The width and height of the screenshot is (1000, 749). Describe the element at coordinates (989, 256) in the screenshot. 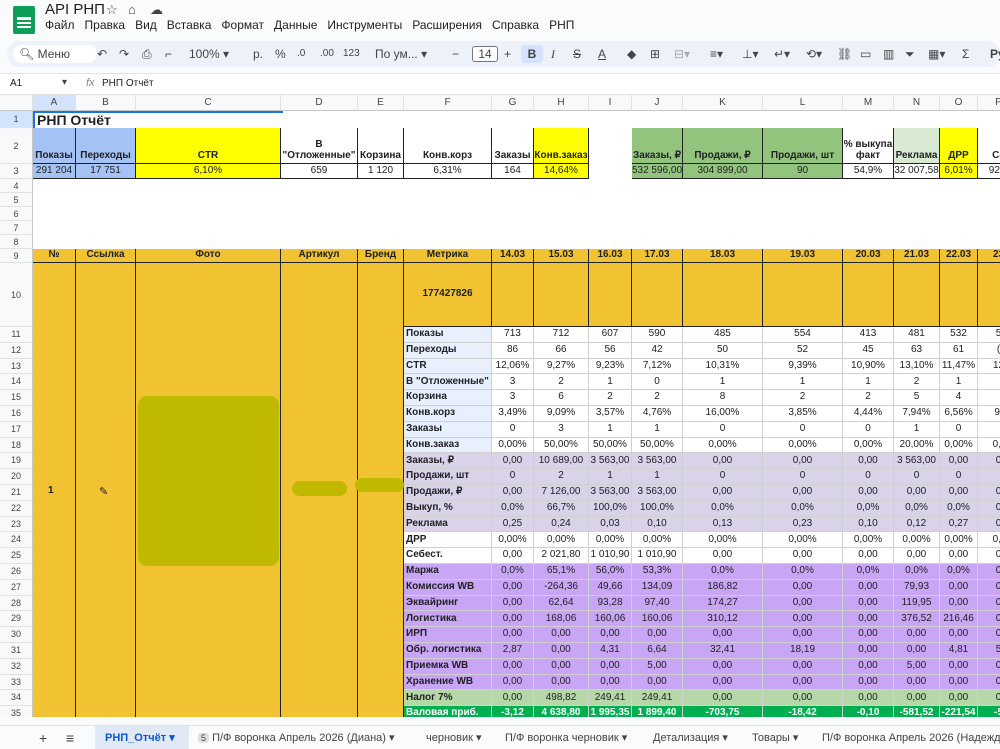

I see `table-header-cell: 23` at that location.